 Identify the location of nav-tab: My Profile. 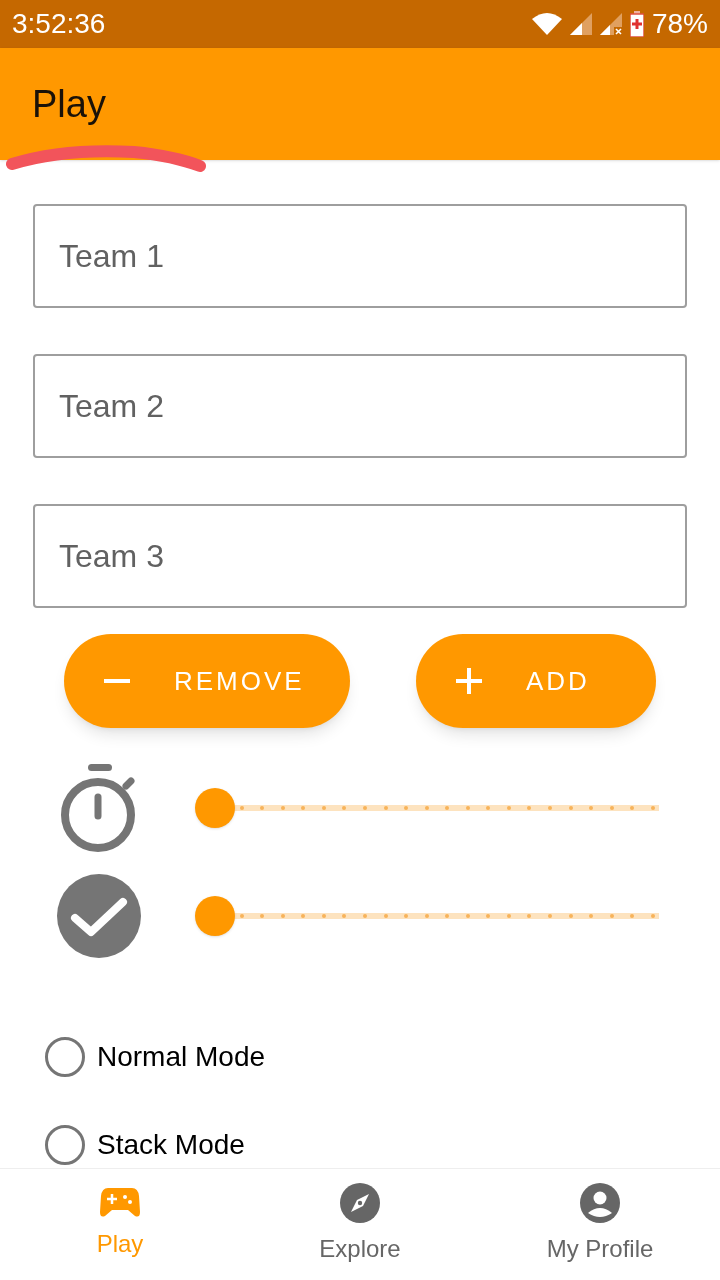
(600, 1224).